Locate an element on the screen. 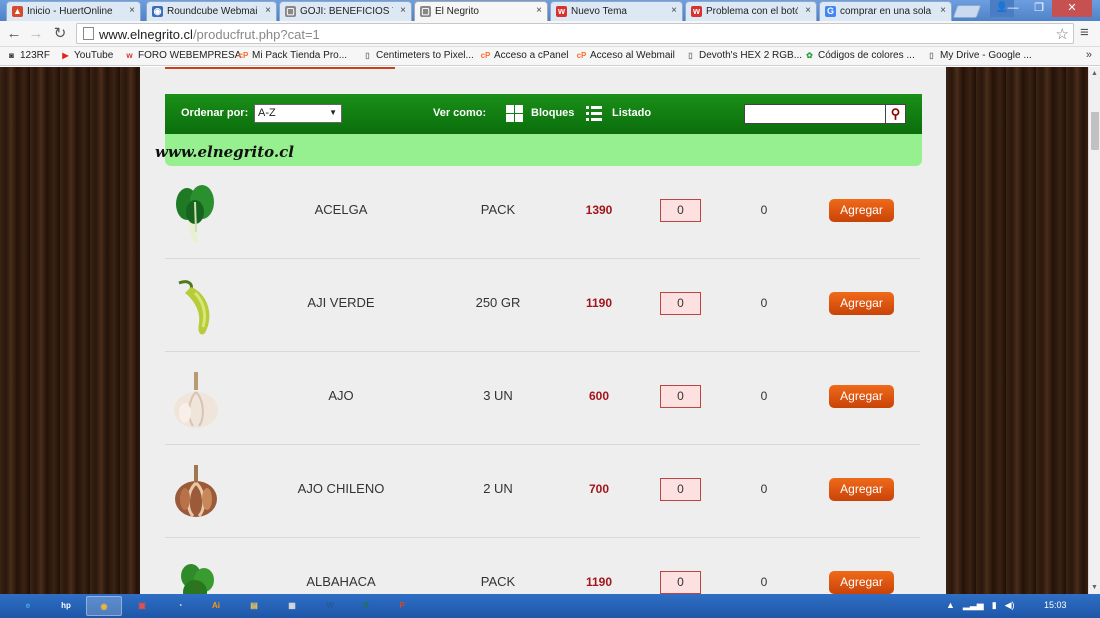 The width and height of the screenshot is (1100, 618). browser-tab: ▢ El Negrito × is located at coordinates (481, 11).